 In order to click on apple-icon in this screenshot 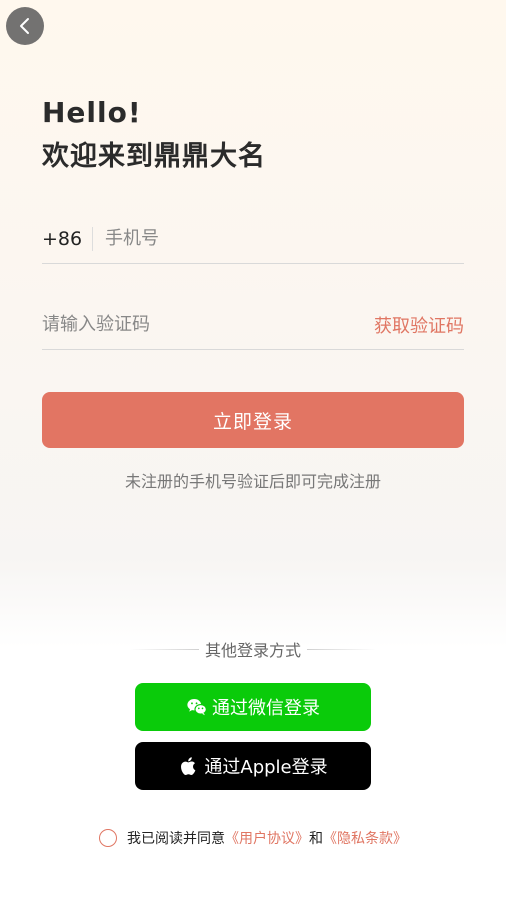, I will do `click(189, 766)`.